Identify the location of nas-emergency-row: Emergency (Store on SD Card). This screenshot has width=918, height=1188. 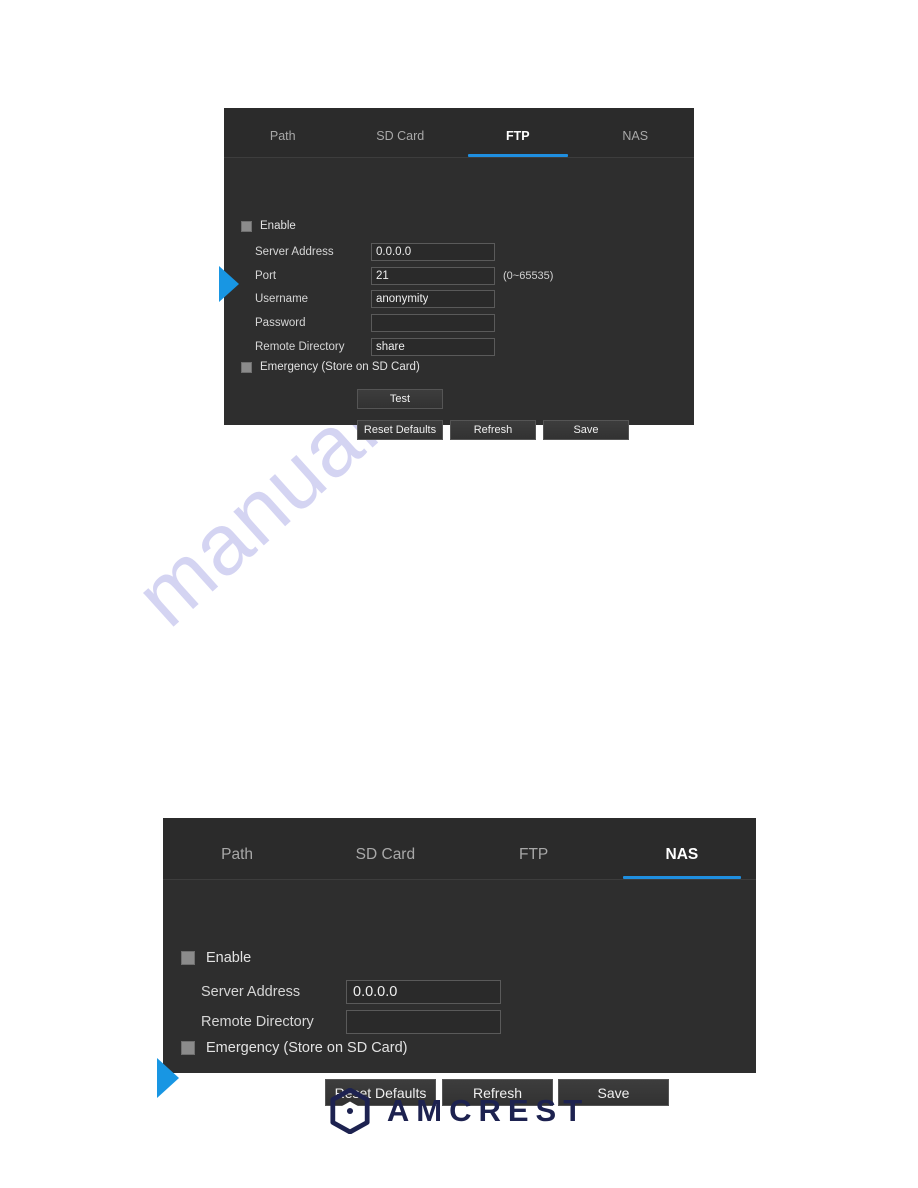
(294, 1048).